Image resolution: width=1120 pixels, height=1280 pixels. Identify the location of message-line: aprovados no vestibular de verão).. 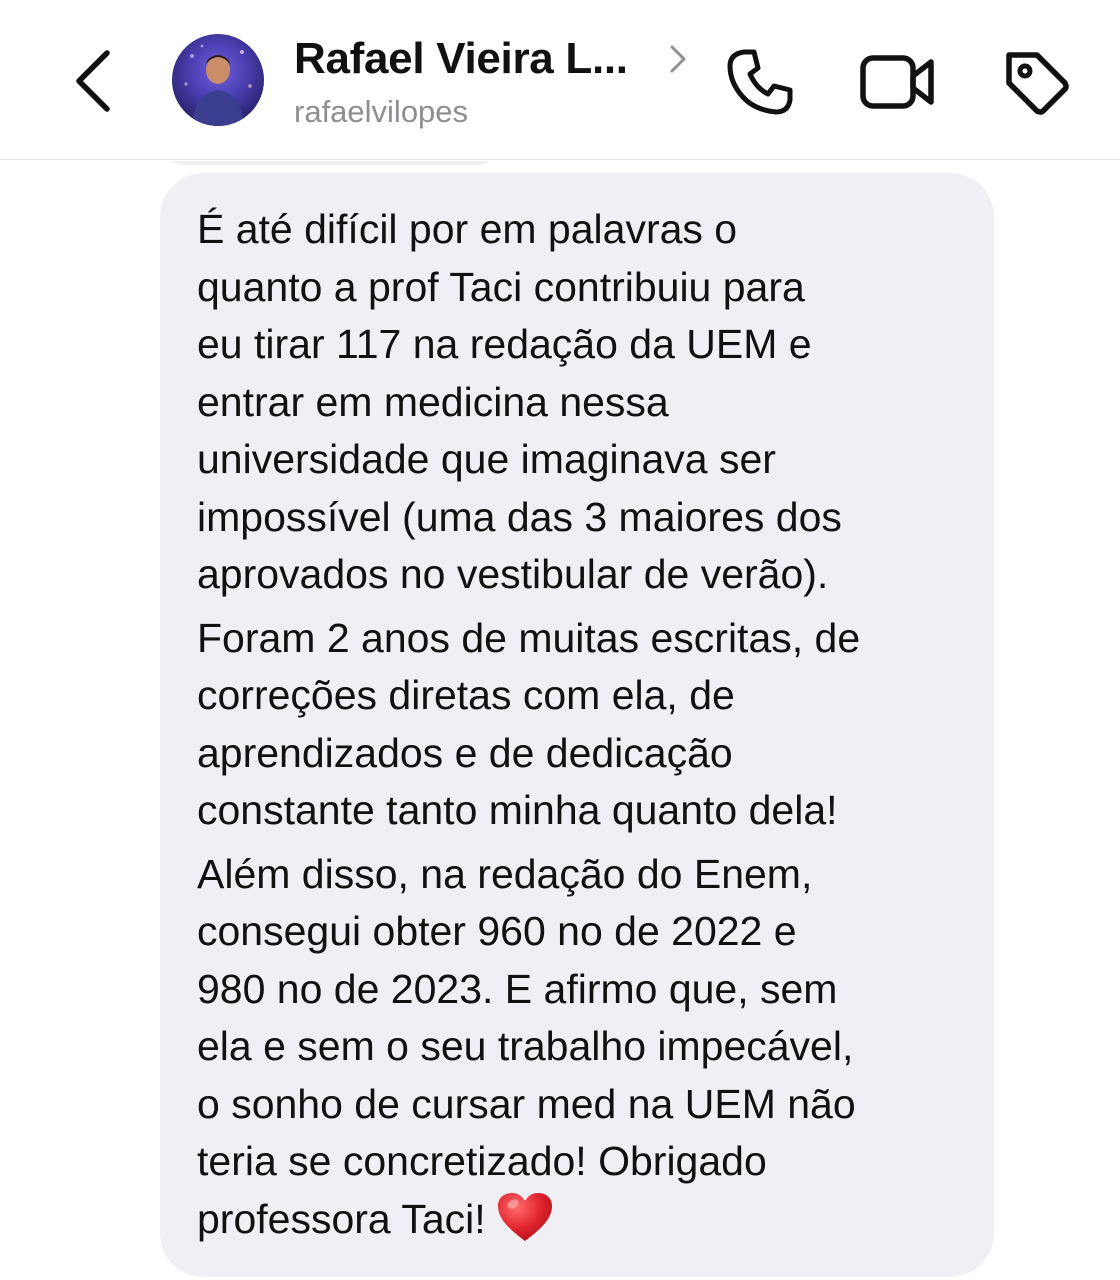
(513, 574).